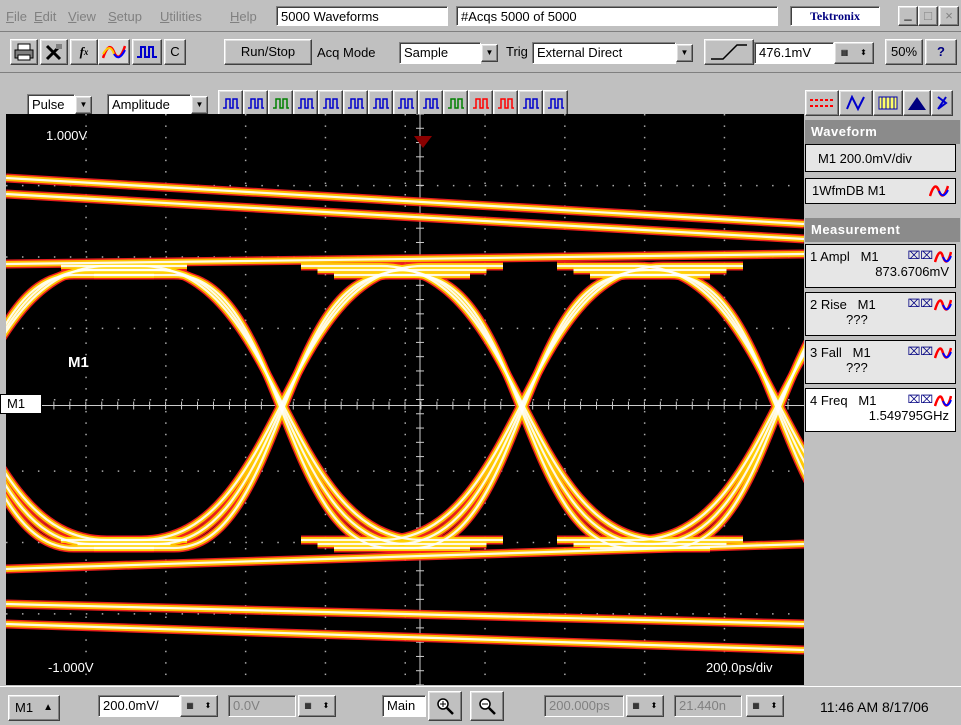 This screenshot has width=961, height=725. What do you see at coordinates (928, 16) in the screenshot?
I see `maximize-button: □` at bounding box center [928, 16].